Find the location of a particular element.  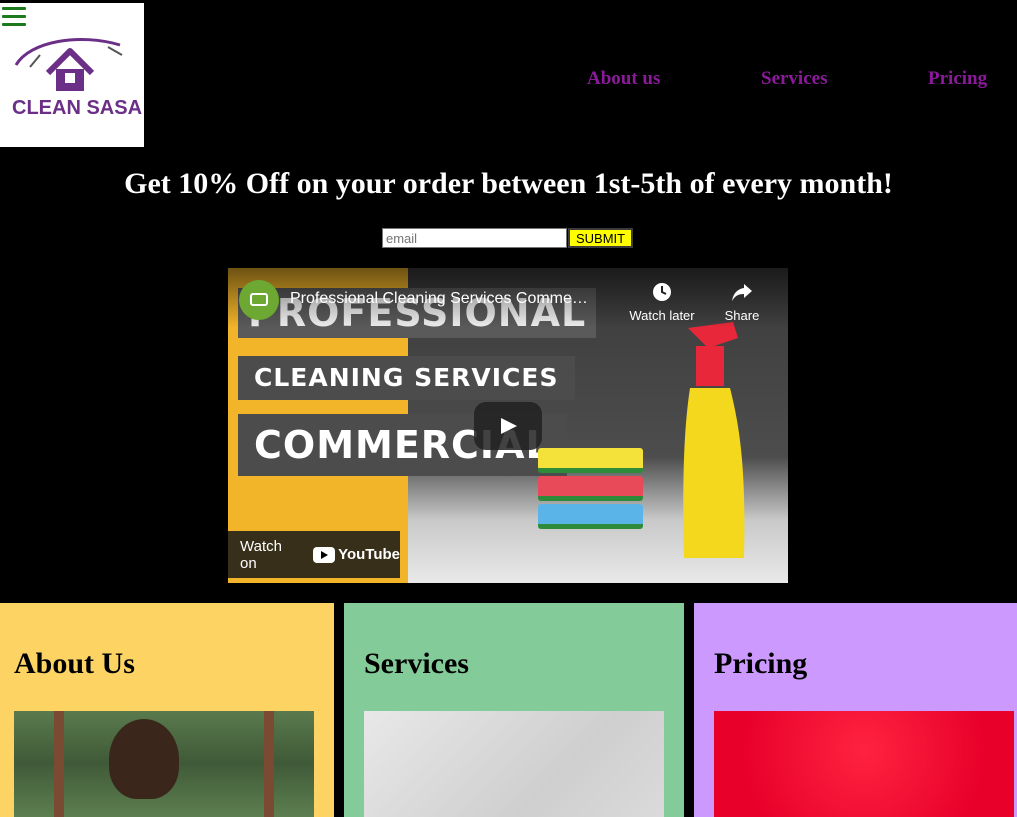

house-broom-icon is located at coordinates (68, 64).